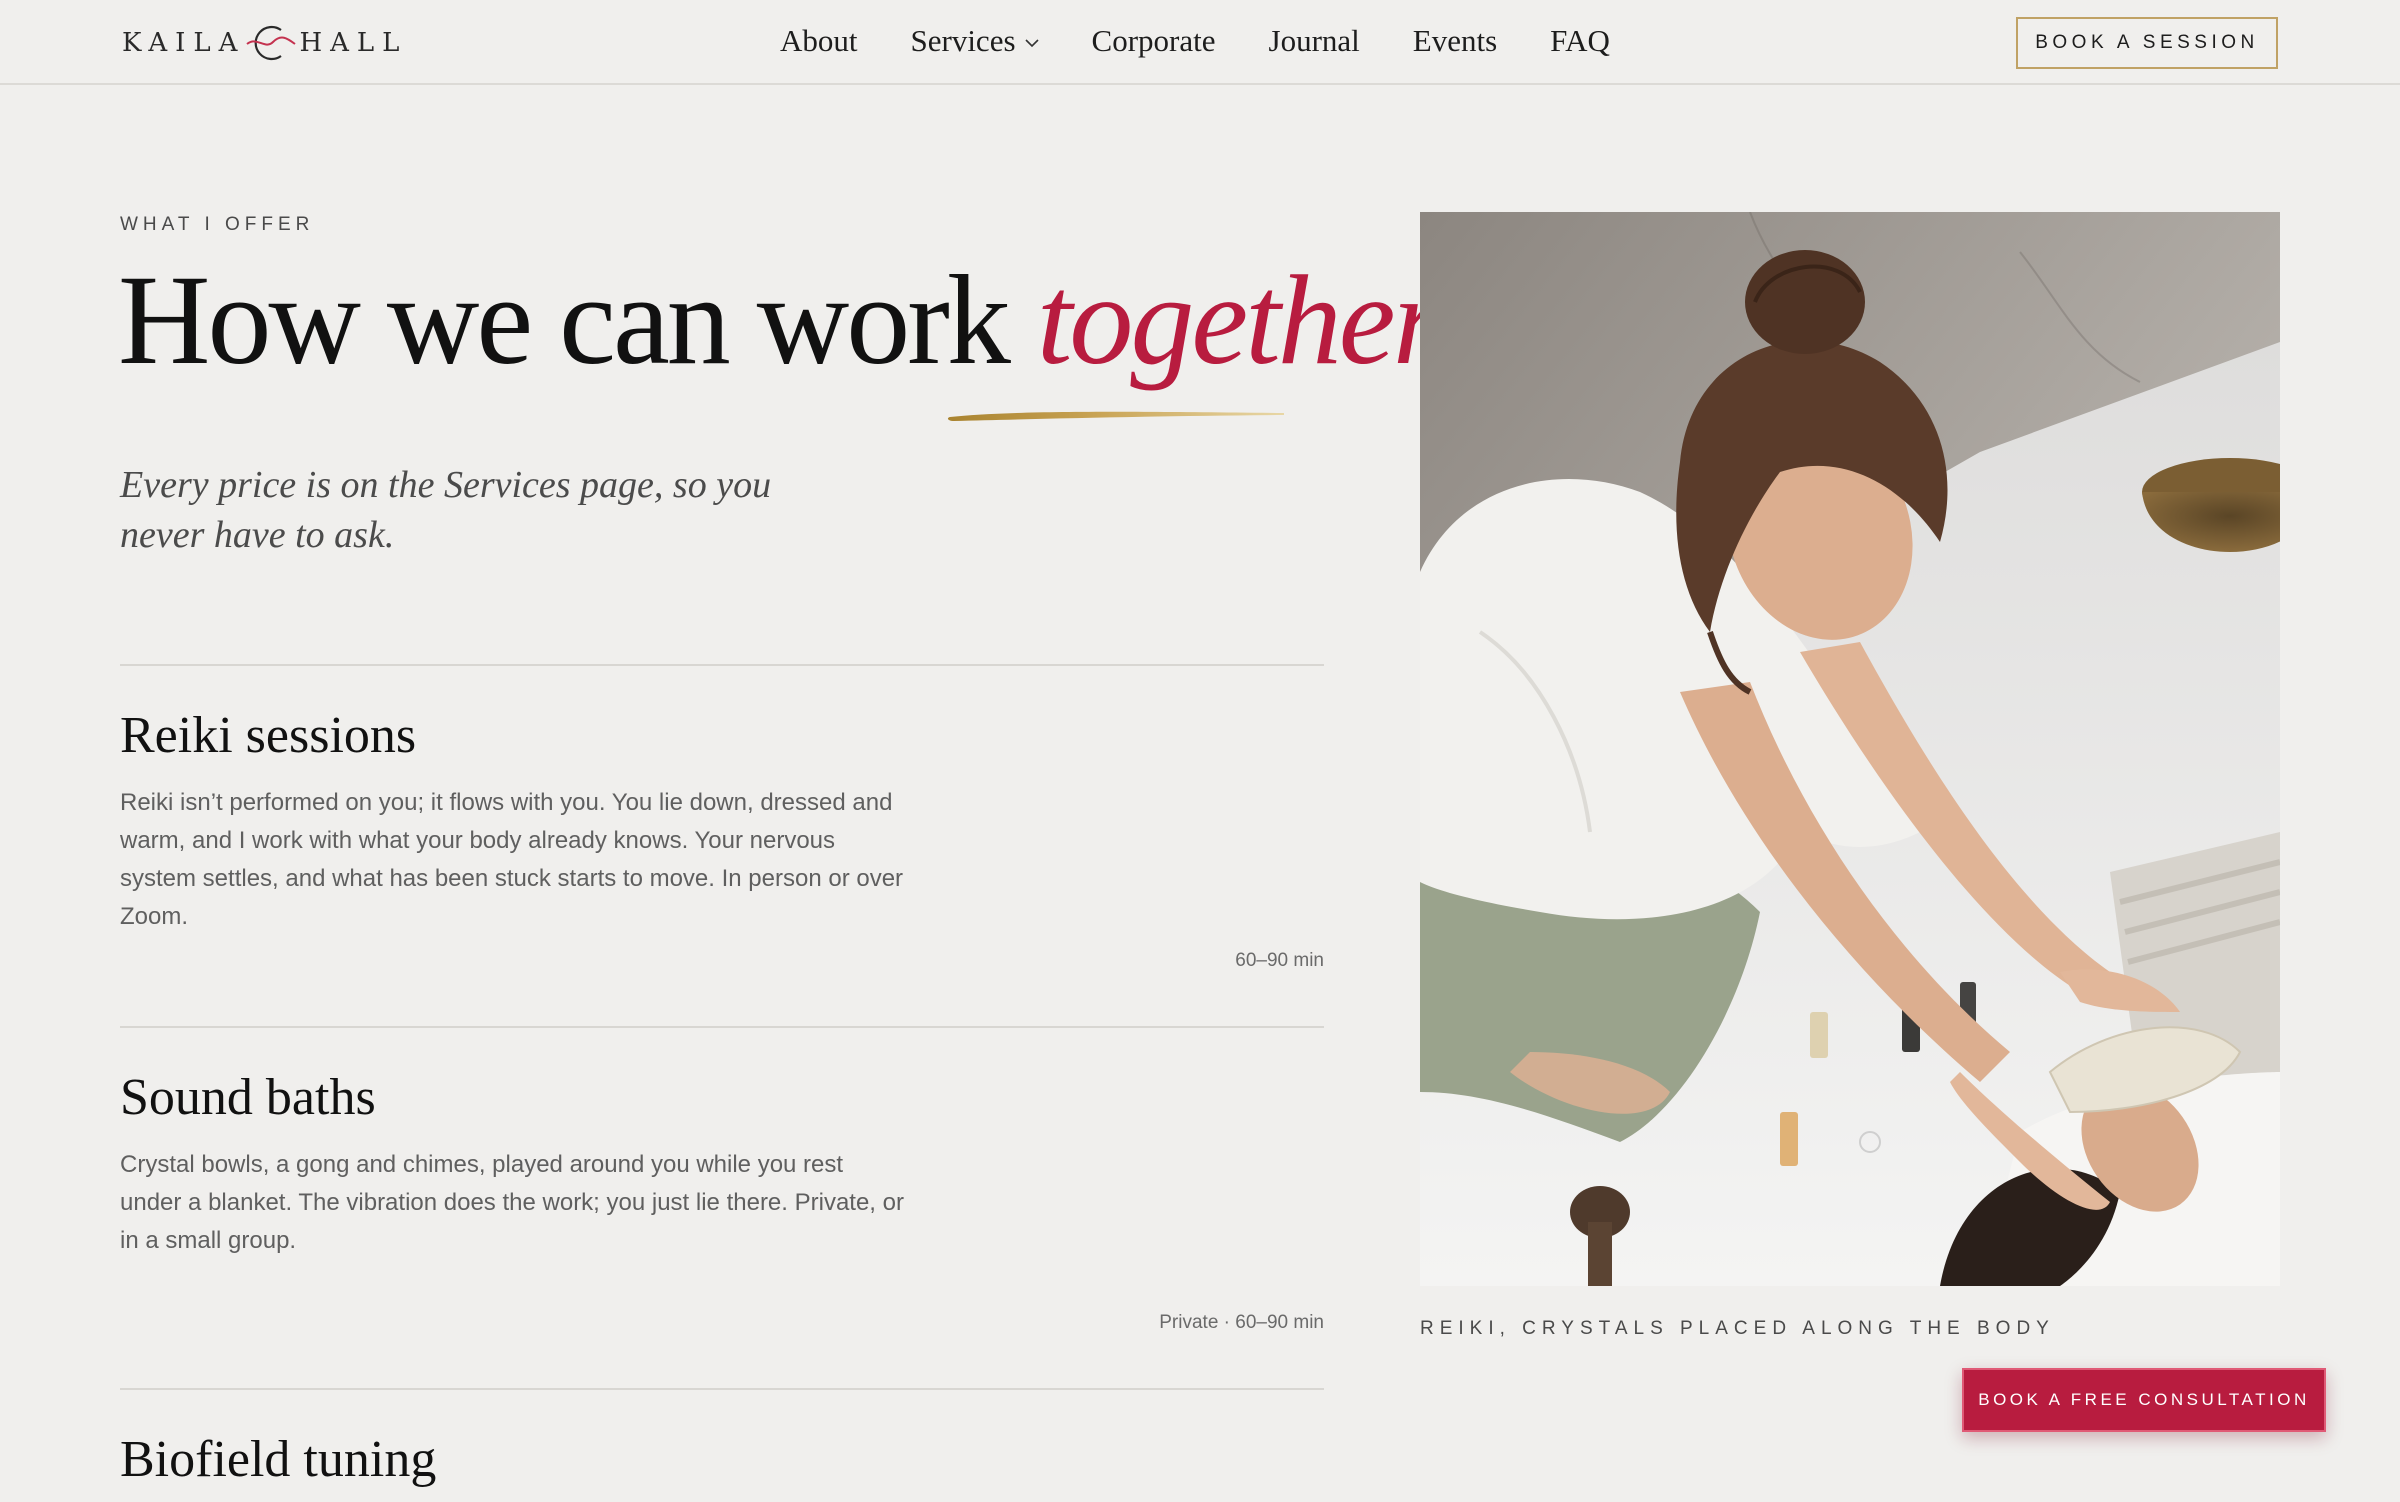  What do you see at coordinates (1737, 1328) in the screenshot?
I see `image-caption: REIKI, CRYSTALS PLACED ALONG THE BODY` at bounding box center [1737, 1328].